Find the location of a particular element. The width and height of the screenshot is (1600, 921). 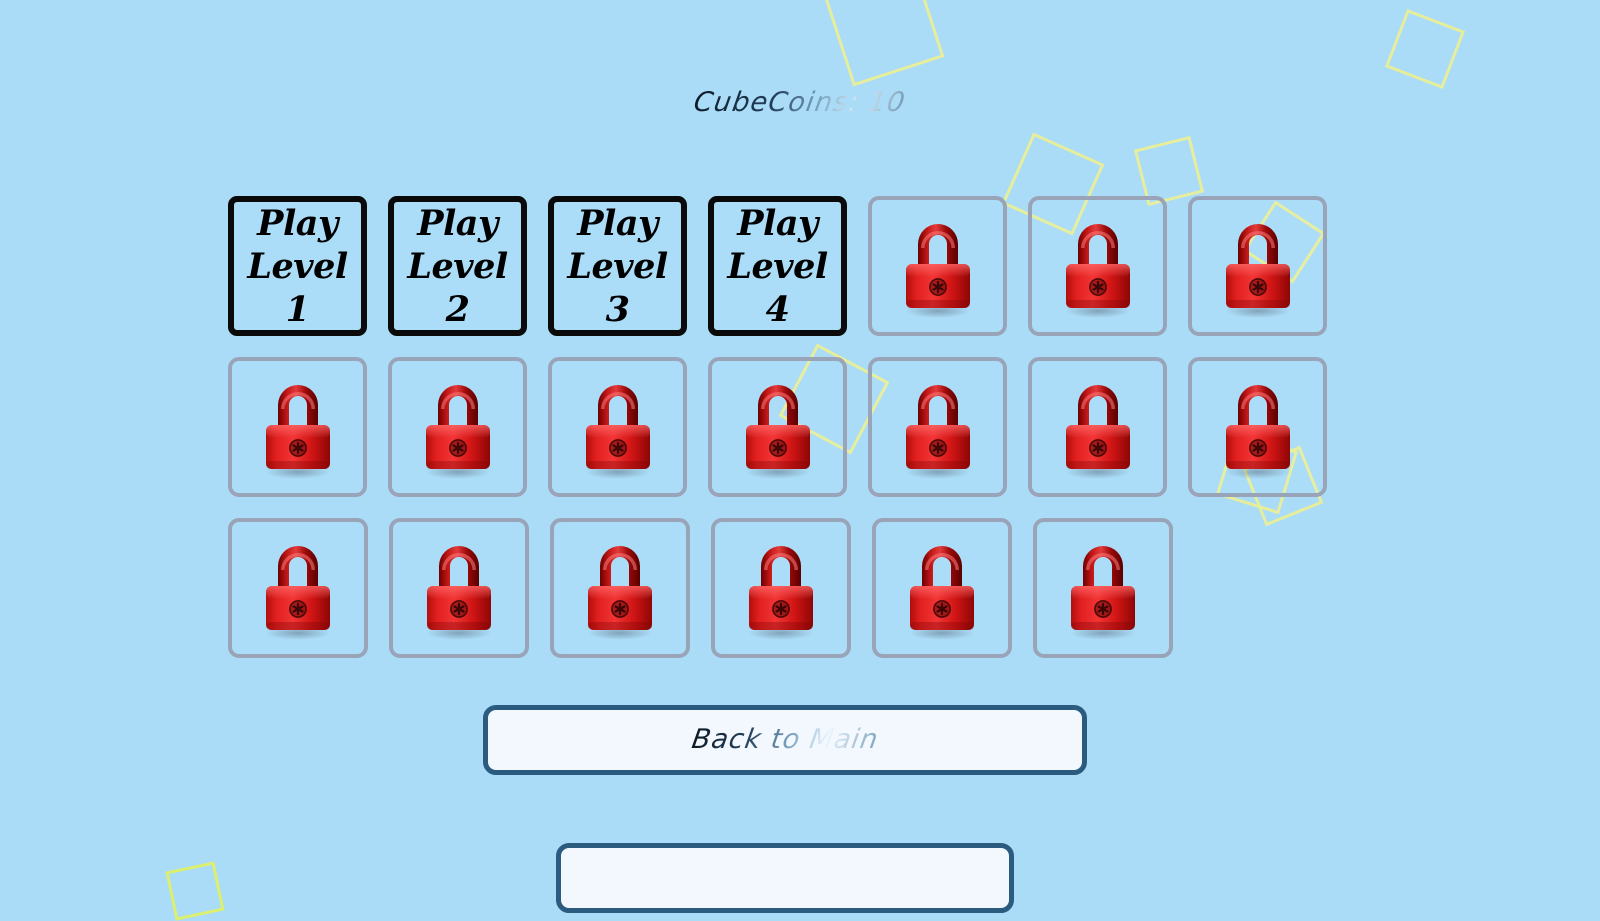

level-button-label: Play Level 3 is located at coordinates (617, 266).